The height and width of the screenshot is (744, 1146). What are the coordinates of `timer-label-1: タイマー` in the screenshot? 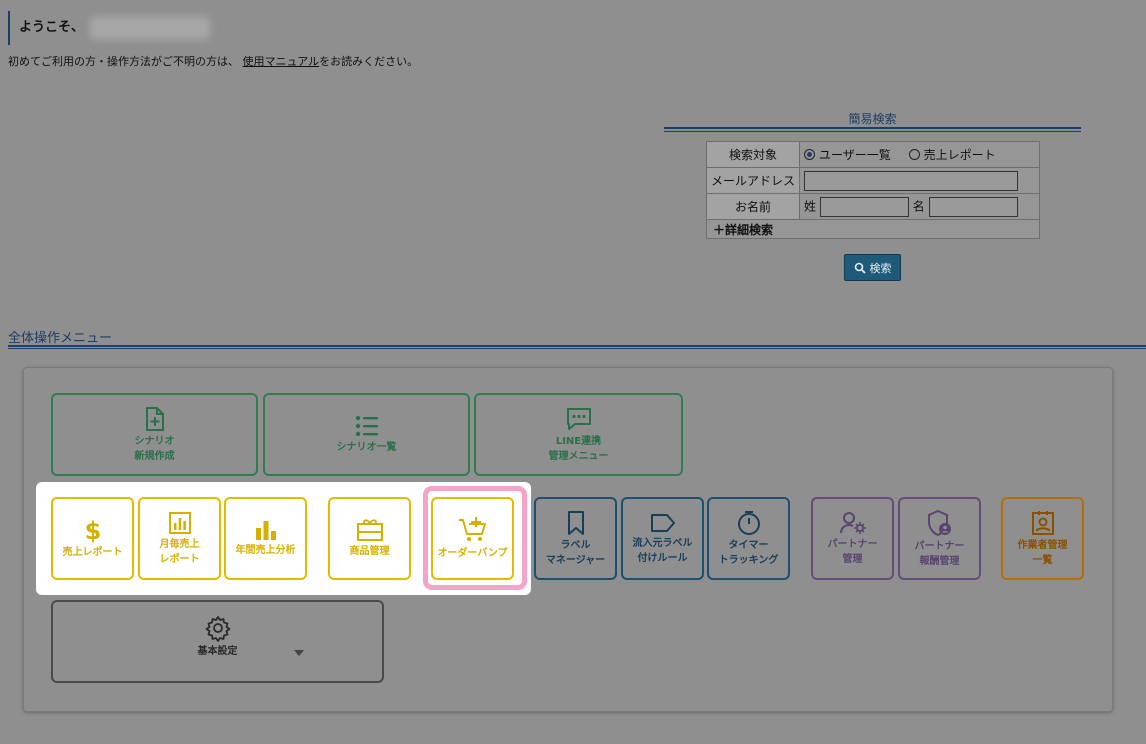 It's located at (748, 545).